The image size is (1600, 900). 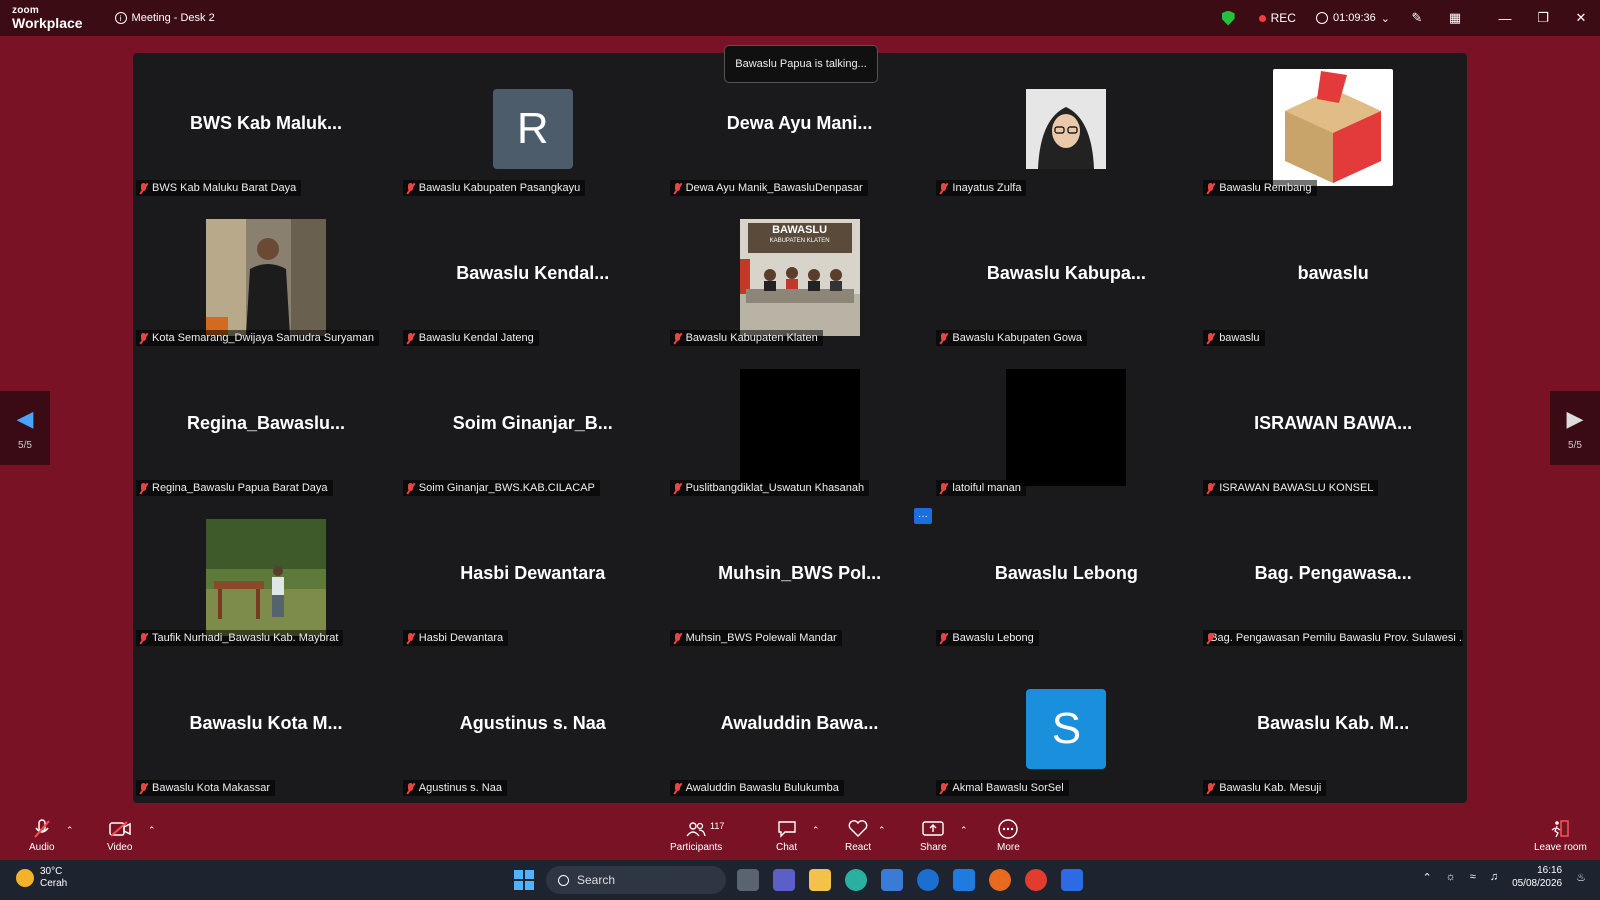 What do you see at coordinates (524, 880) in the screenshot?
I see `windows-start-icon` at bounding box center [524, 880].